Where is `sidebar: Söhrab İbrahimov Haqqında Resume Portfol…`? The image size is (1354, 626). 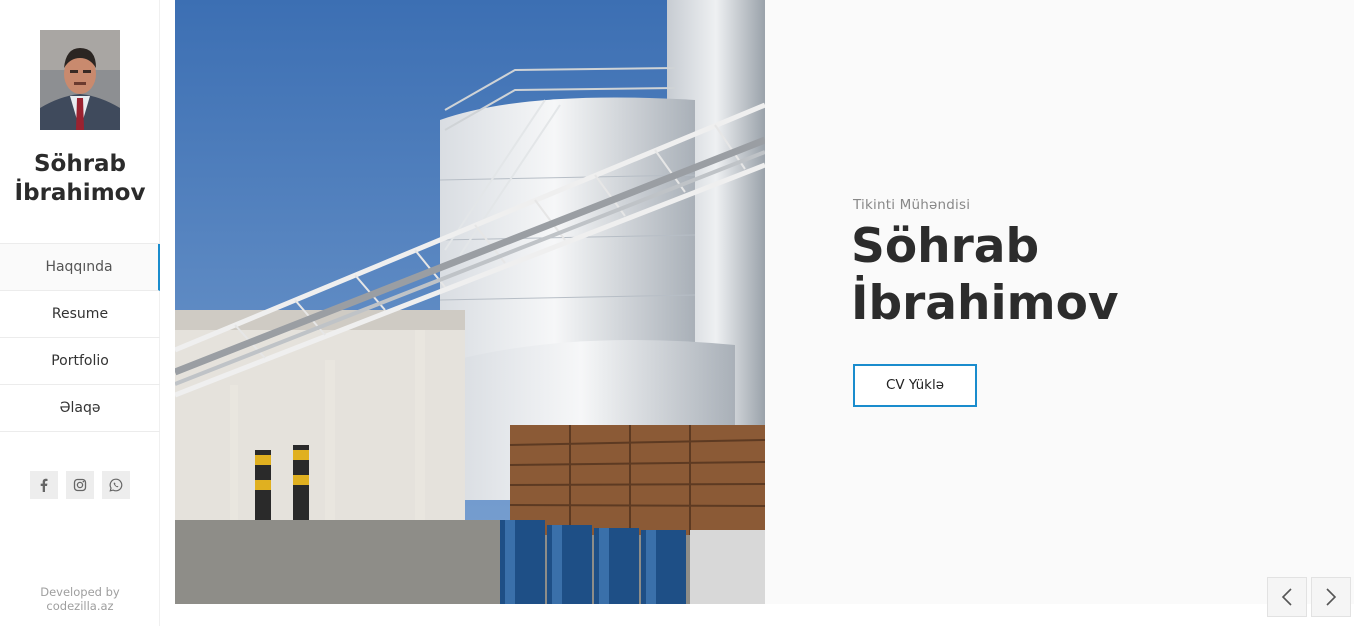
sidebar: Söhrab İbrahimov Haqqında Resume Portfol… is located at coordinates (80, 313).